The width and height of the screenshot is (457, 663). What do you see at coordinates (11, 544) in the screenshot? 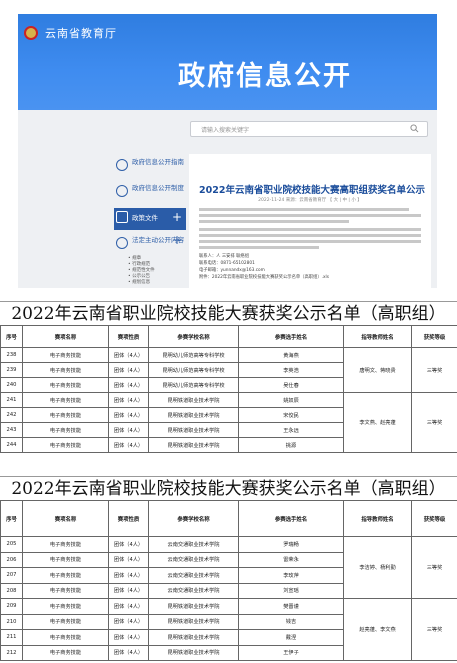
I see `cell-no: 205` at bounding box center [11, 544].